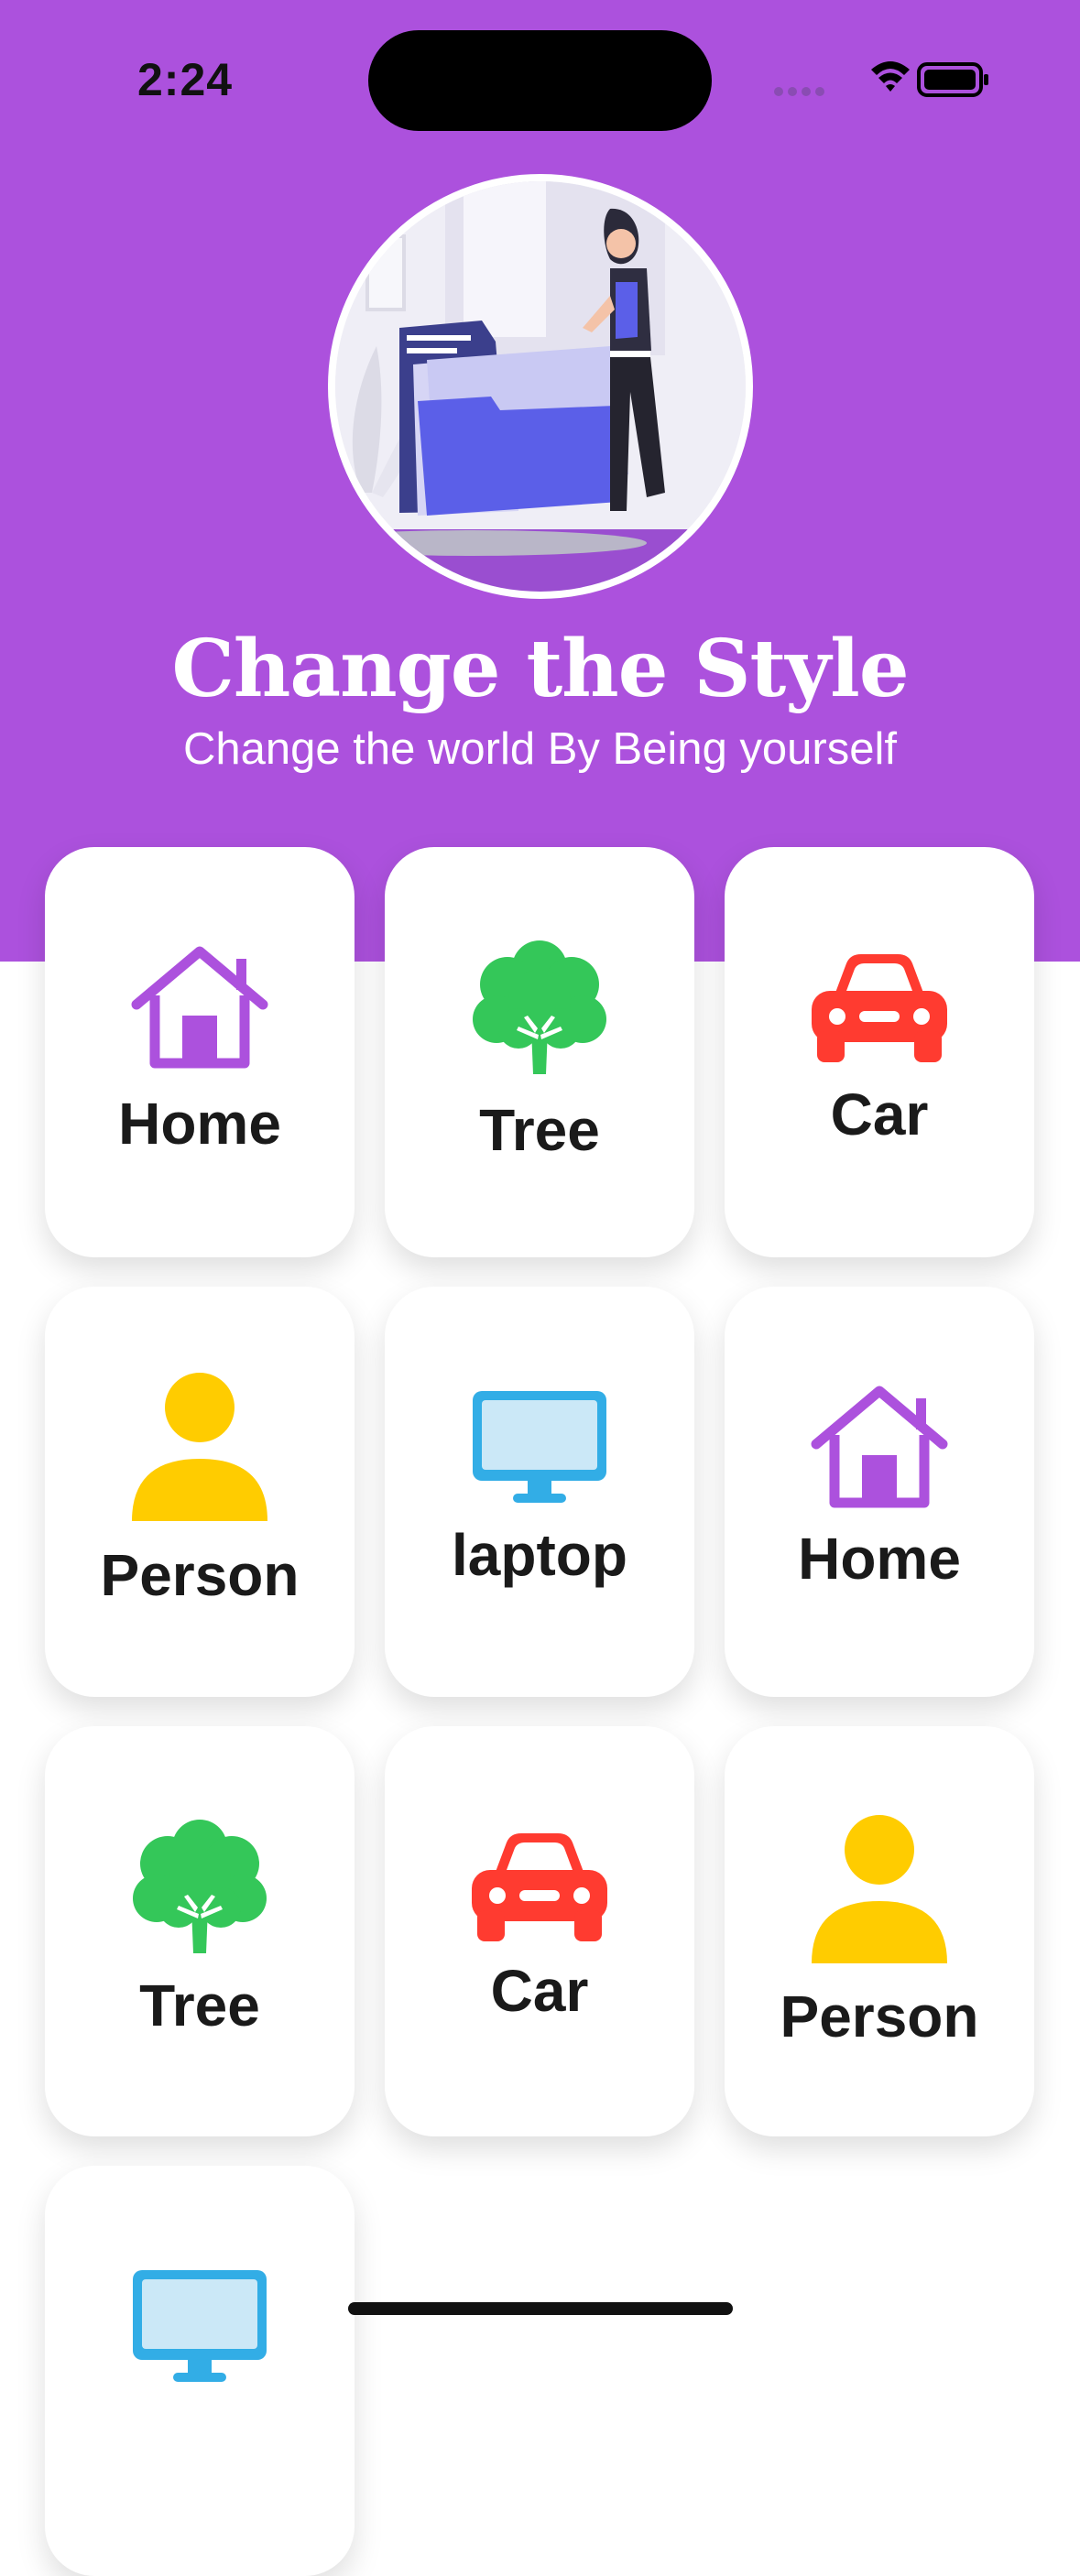 The height and width of the screenshot is (2576, 1080). I want to click on category-card-laptop: laptop, so click(539, 1492).